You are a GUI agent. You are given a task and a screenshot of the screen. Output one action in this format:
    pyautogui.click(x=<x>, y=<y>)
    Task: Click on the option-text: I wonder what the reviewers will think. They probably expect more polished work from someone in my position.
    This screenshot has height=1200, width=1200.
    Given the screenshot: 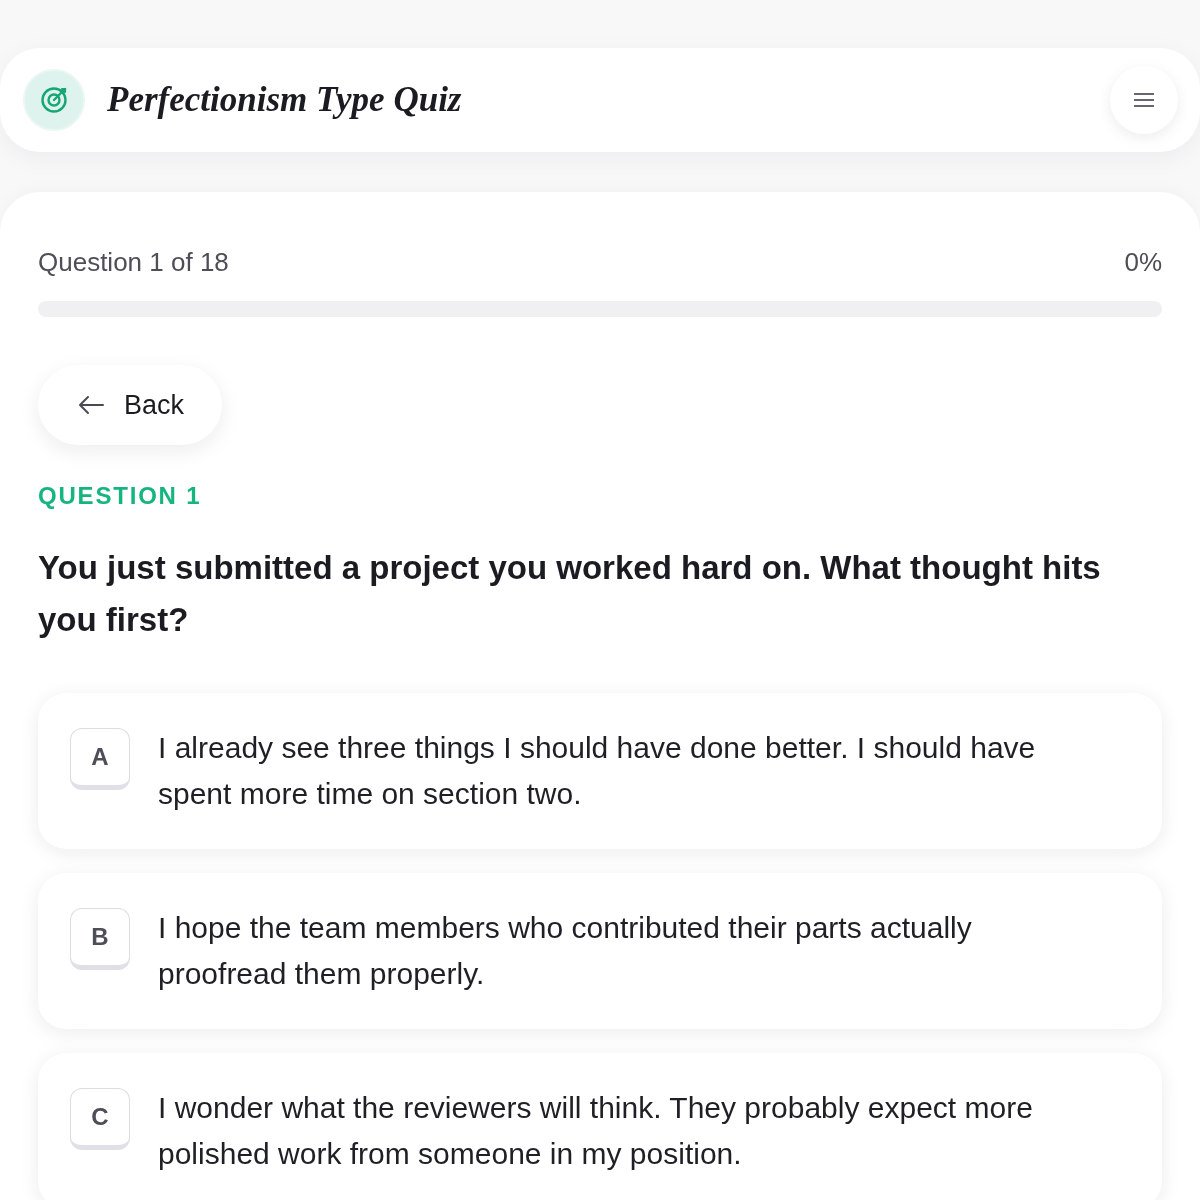 What is the action you would take?
    pyautogui.click(x=596, y=1131)
    